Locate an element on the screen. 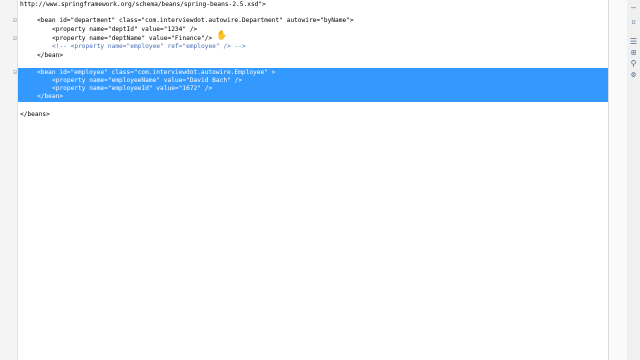  mouse-cursor-icon: ✋ is located at coordinates (222, 36).